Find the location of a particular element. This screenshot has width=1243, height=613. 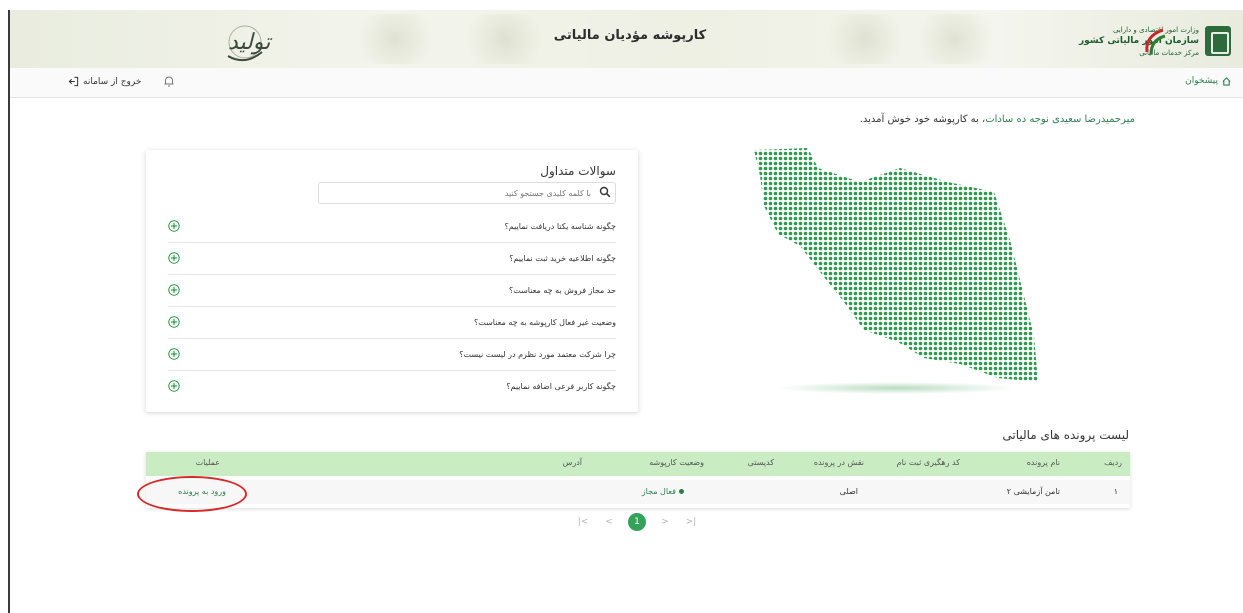

col-header-actions: عملیات is located at coordinates (207, 462).